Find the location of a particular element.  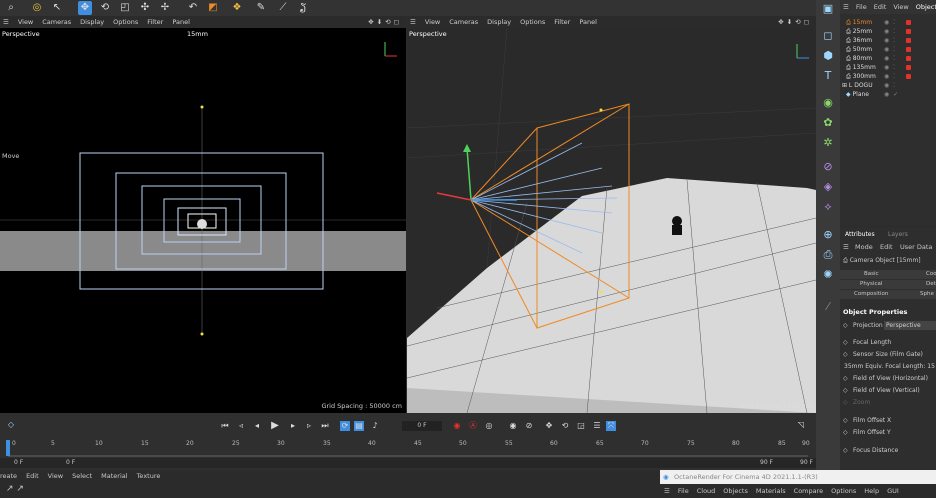

scale-tool-icon: ◰ is located at coordinates (125, 8).